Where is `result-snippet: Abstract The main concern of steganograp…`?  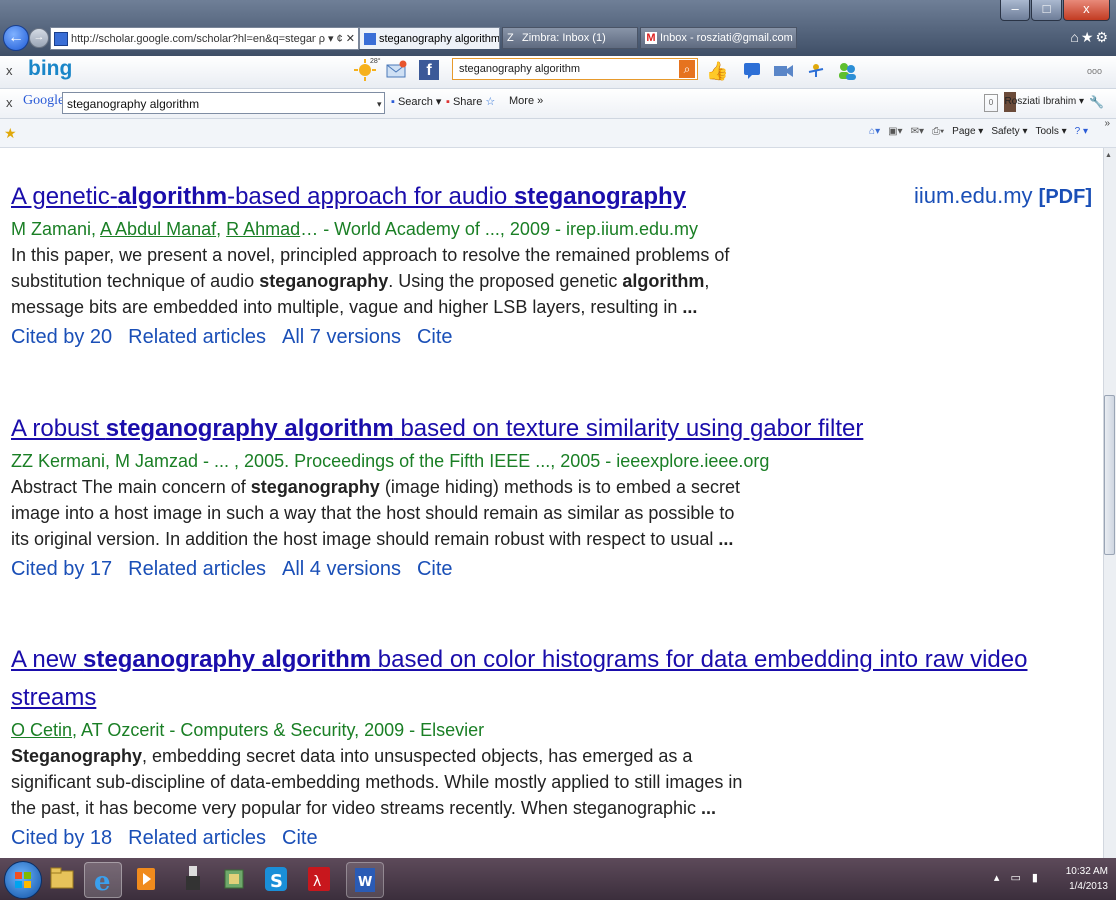 result-snippet: Abstract The main concern of steganograp… is located at coordinates (376, 513).